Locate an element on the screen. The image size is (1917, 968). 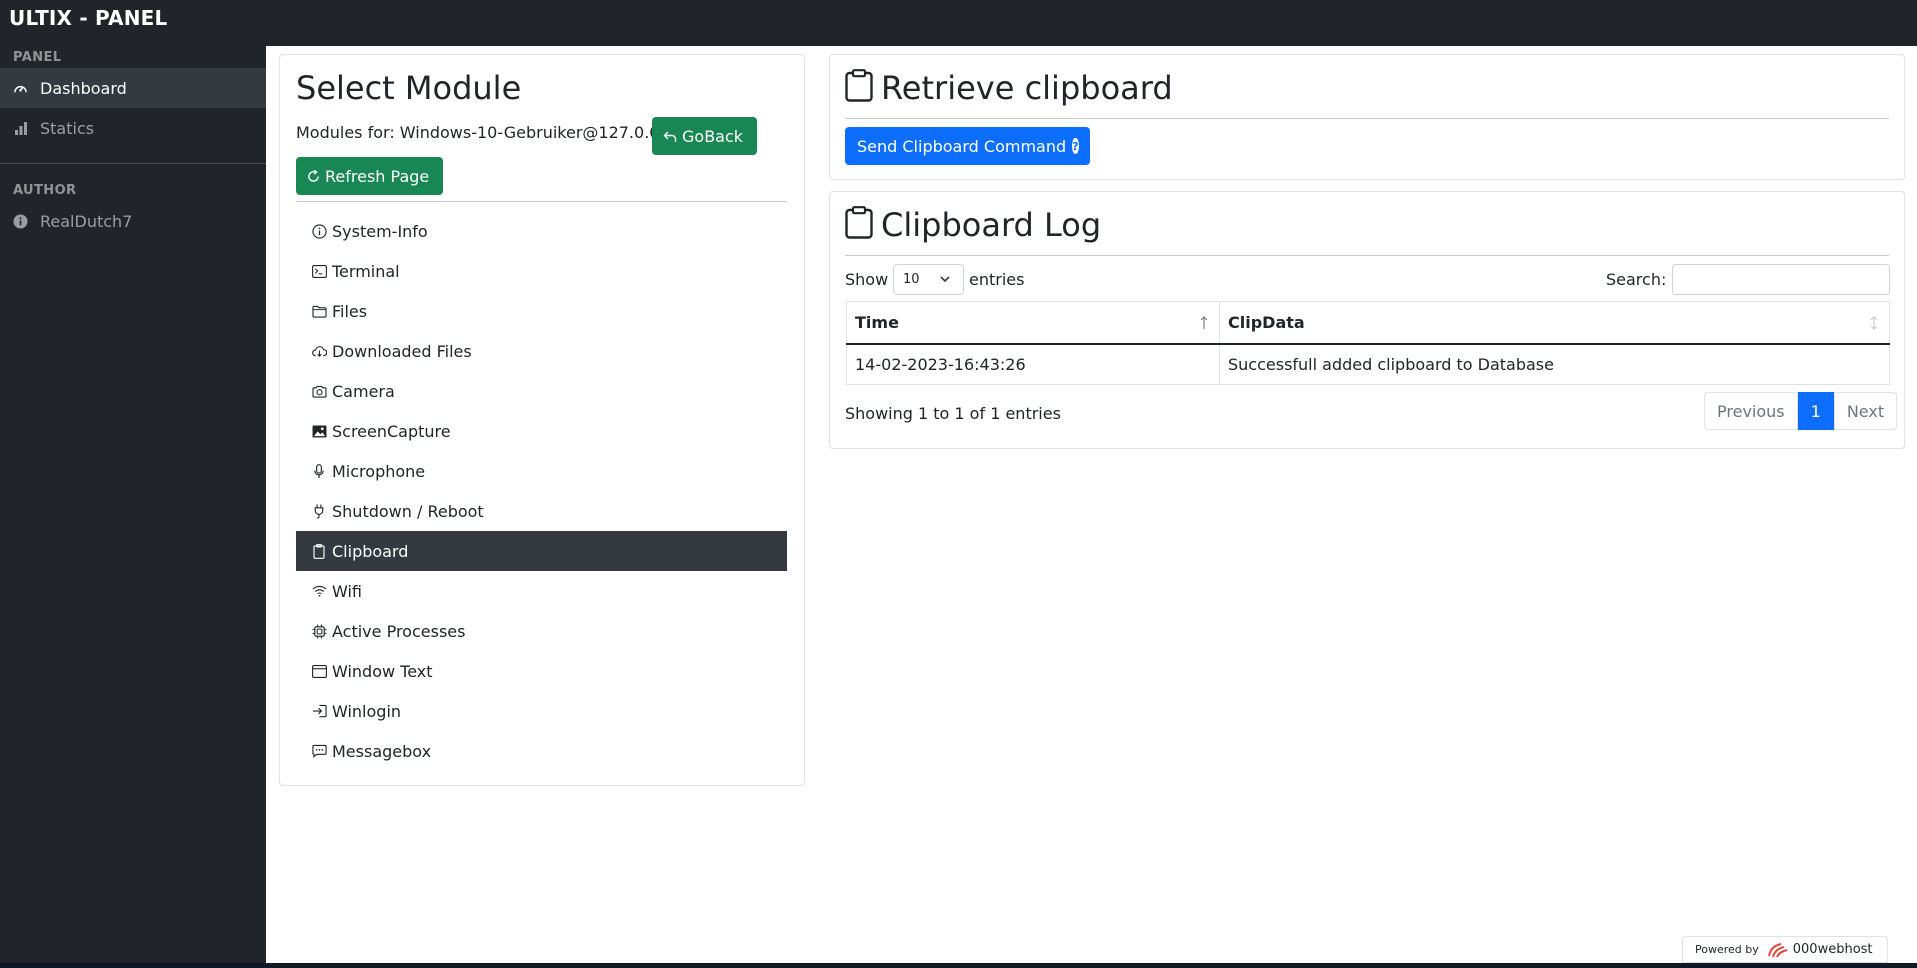
sidebar-item-label: Statics is located at coordinates (67, 128).